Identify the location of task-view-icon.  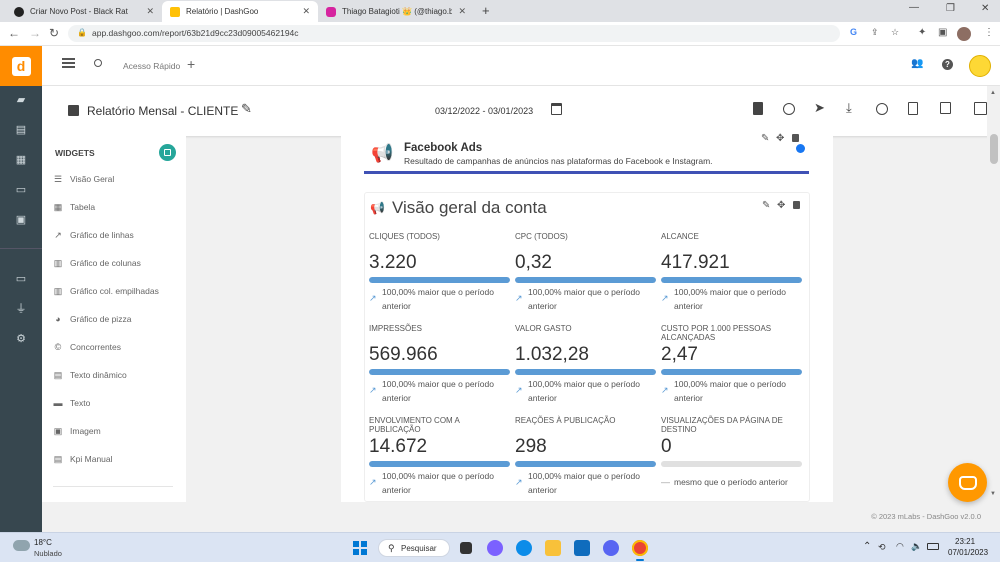
(466, 548).